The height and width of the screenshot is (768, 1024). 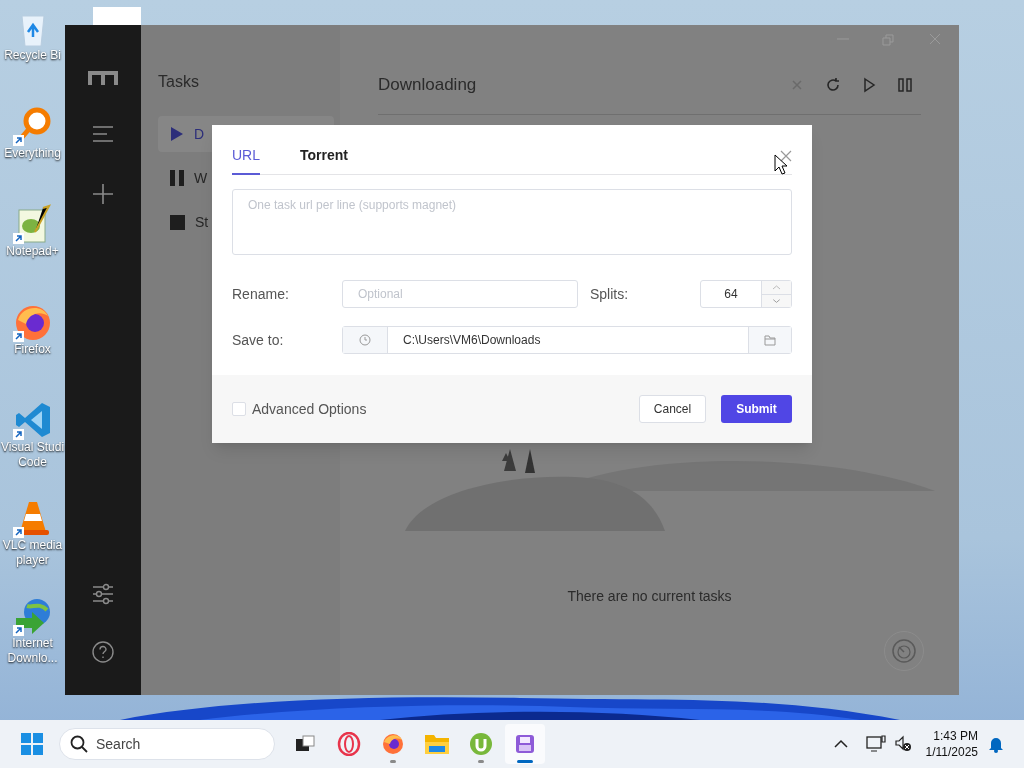 I want to click on desktop-icon-label: Internet, so click(x=32, y=643).